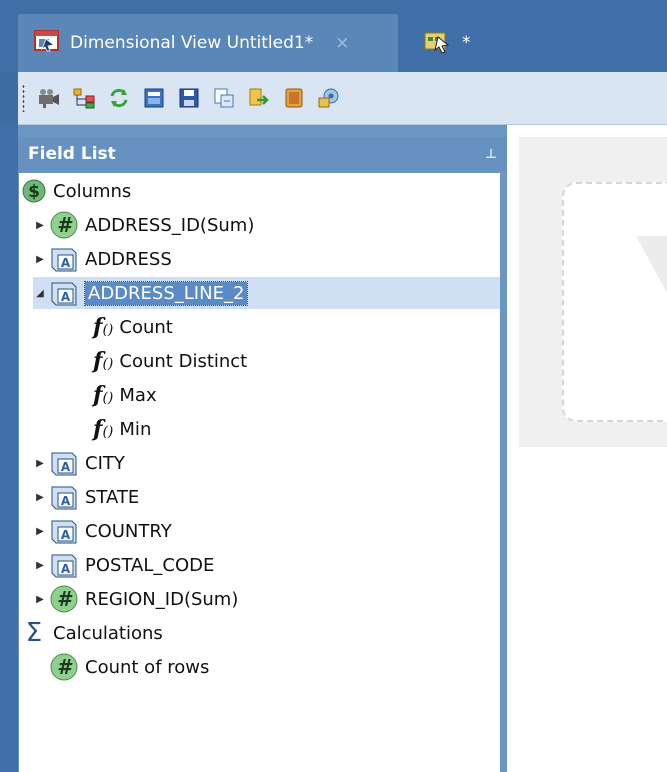  What do you see at coordinates (128, 531) in the screenshot?
I see `tree-node-label: COUNTRY` at bounding box center [128, 531].